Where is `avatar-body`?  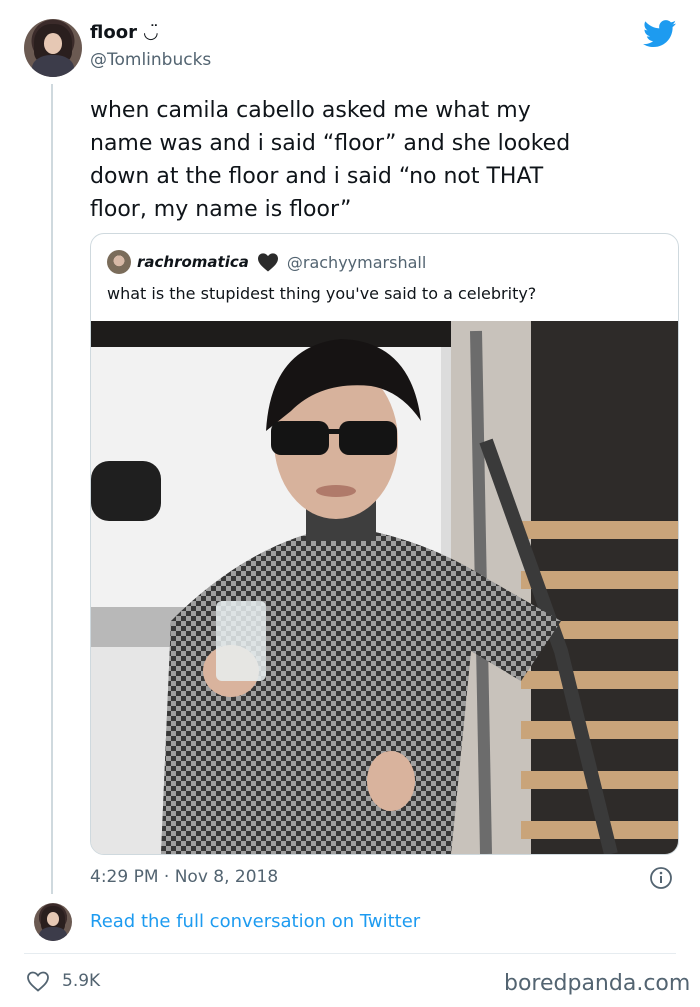
avatar-body is located at coordinates (53, 65).